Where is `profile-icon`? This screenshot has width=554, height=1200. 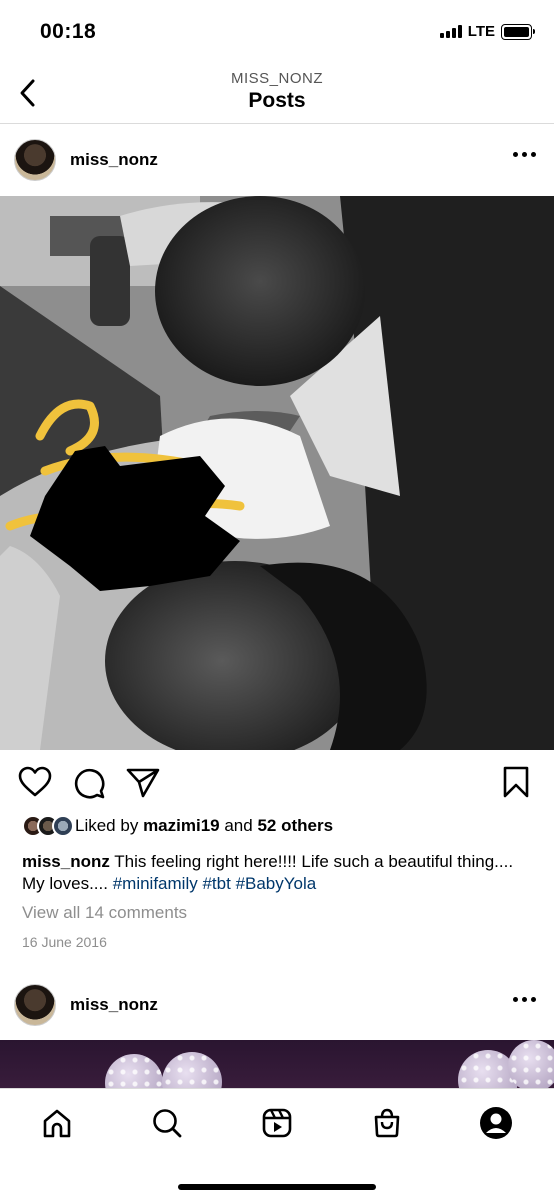
profile-icon is located at coordinates (496, 1123).